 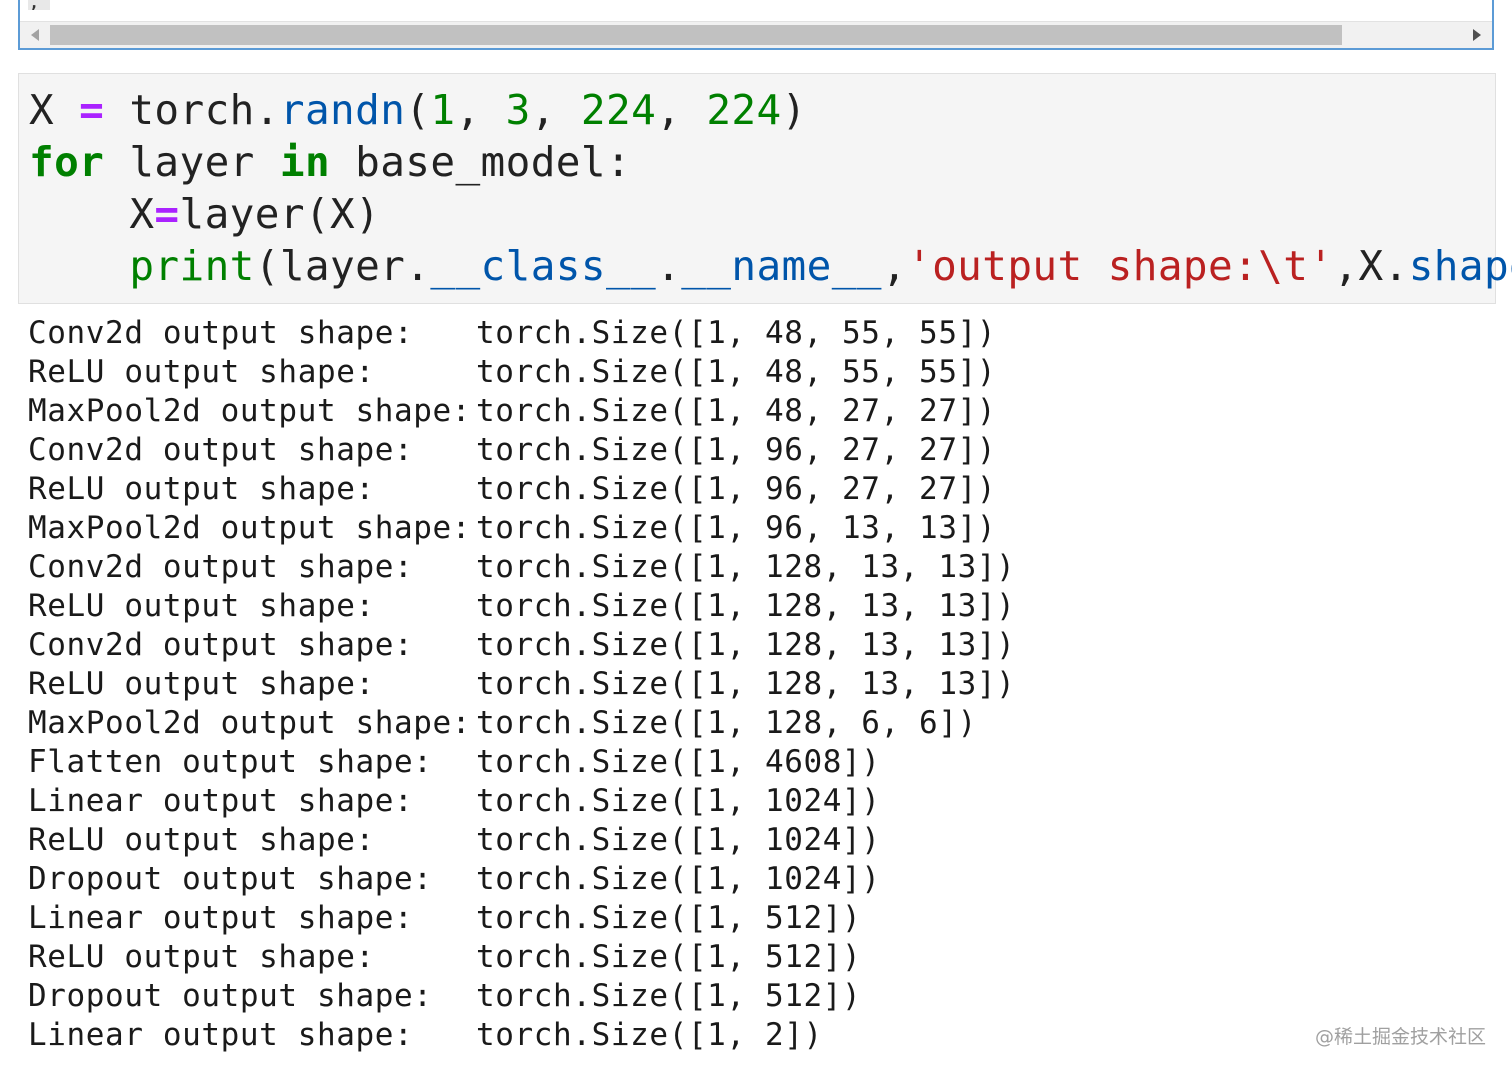 I want to click on code-token: 1, so click(x=443, y=110).